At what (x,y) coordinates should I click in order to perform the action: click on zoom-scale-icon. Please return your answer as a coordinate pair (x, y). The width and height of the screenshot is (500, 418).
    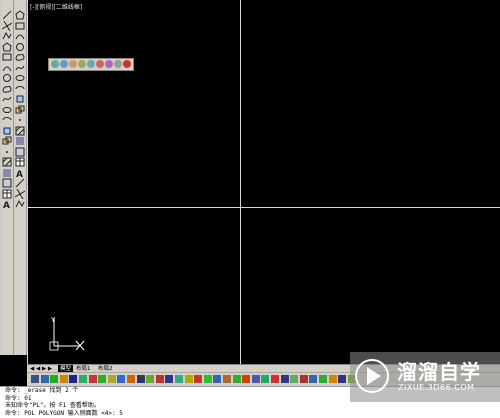
    Looking at the image, I should click on (73, 64).